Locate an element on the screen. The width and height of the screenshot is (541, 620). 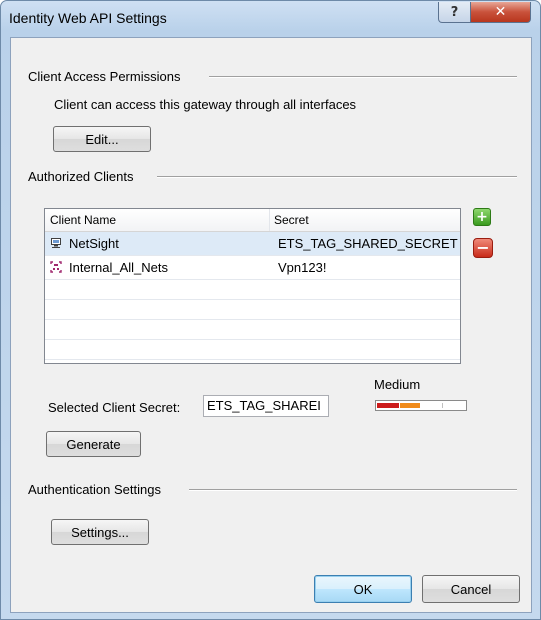
client-secret-cell: ETS_TAG_SHARED_SECRET is located at coordinates (368, 243).